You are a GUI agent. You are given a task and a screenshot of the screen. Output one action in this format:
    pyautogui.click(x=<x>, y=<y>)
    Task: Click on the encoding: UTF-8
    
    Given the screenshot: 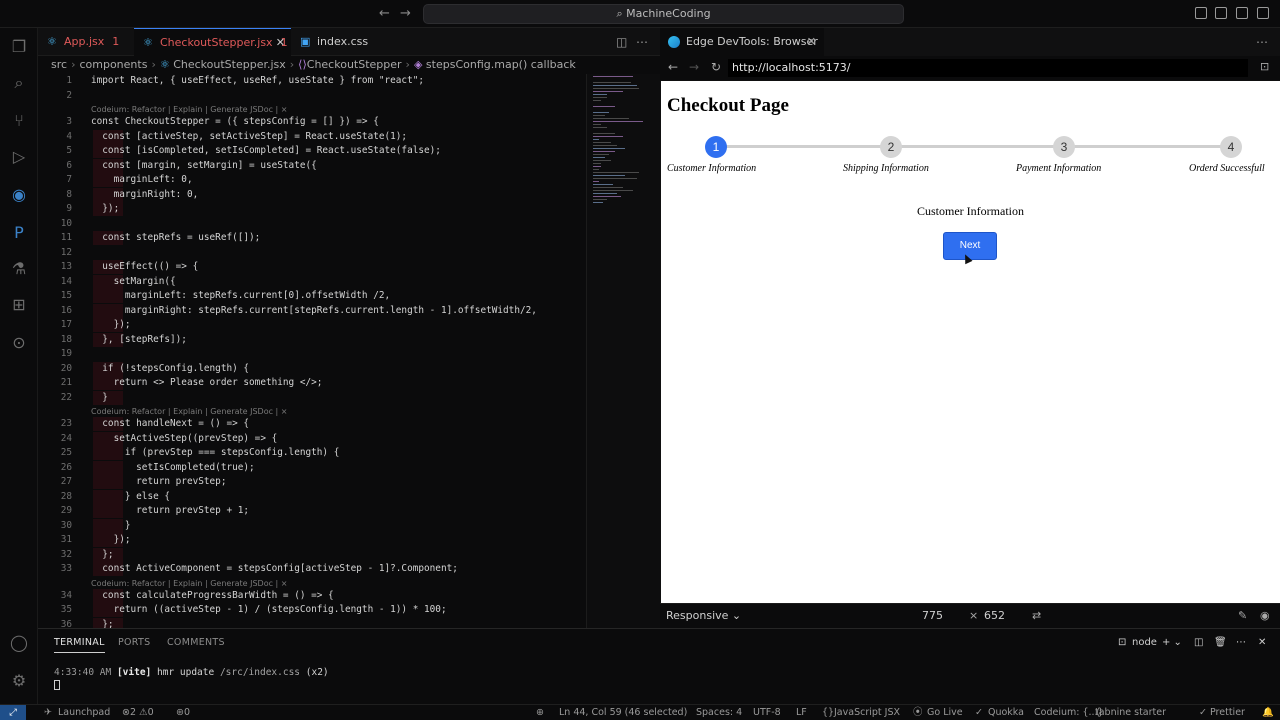 What is the action you would take?
    pyautogui.click(x=767, y=712)
    